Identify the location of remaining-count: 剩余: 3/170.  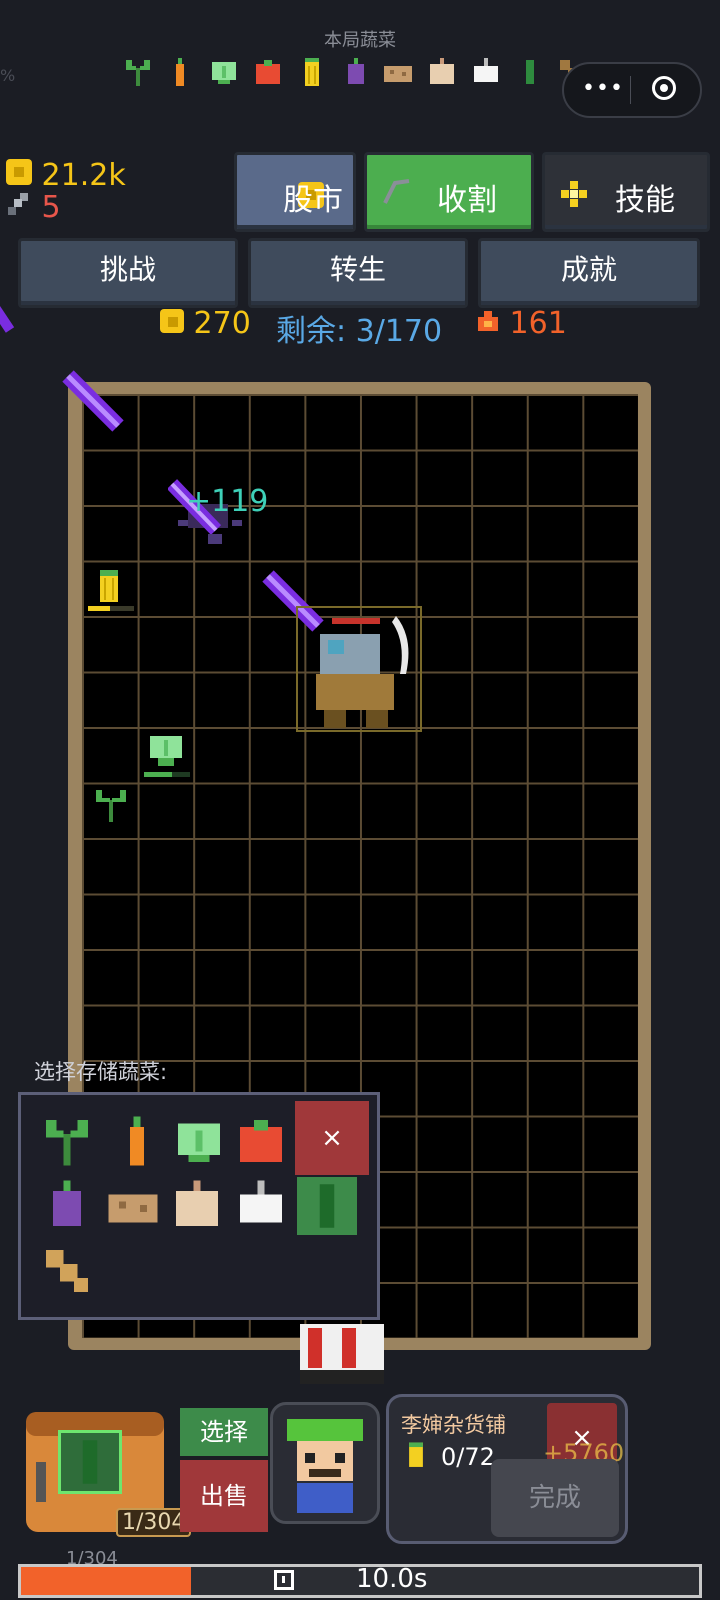
(359, 331).